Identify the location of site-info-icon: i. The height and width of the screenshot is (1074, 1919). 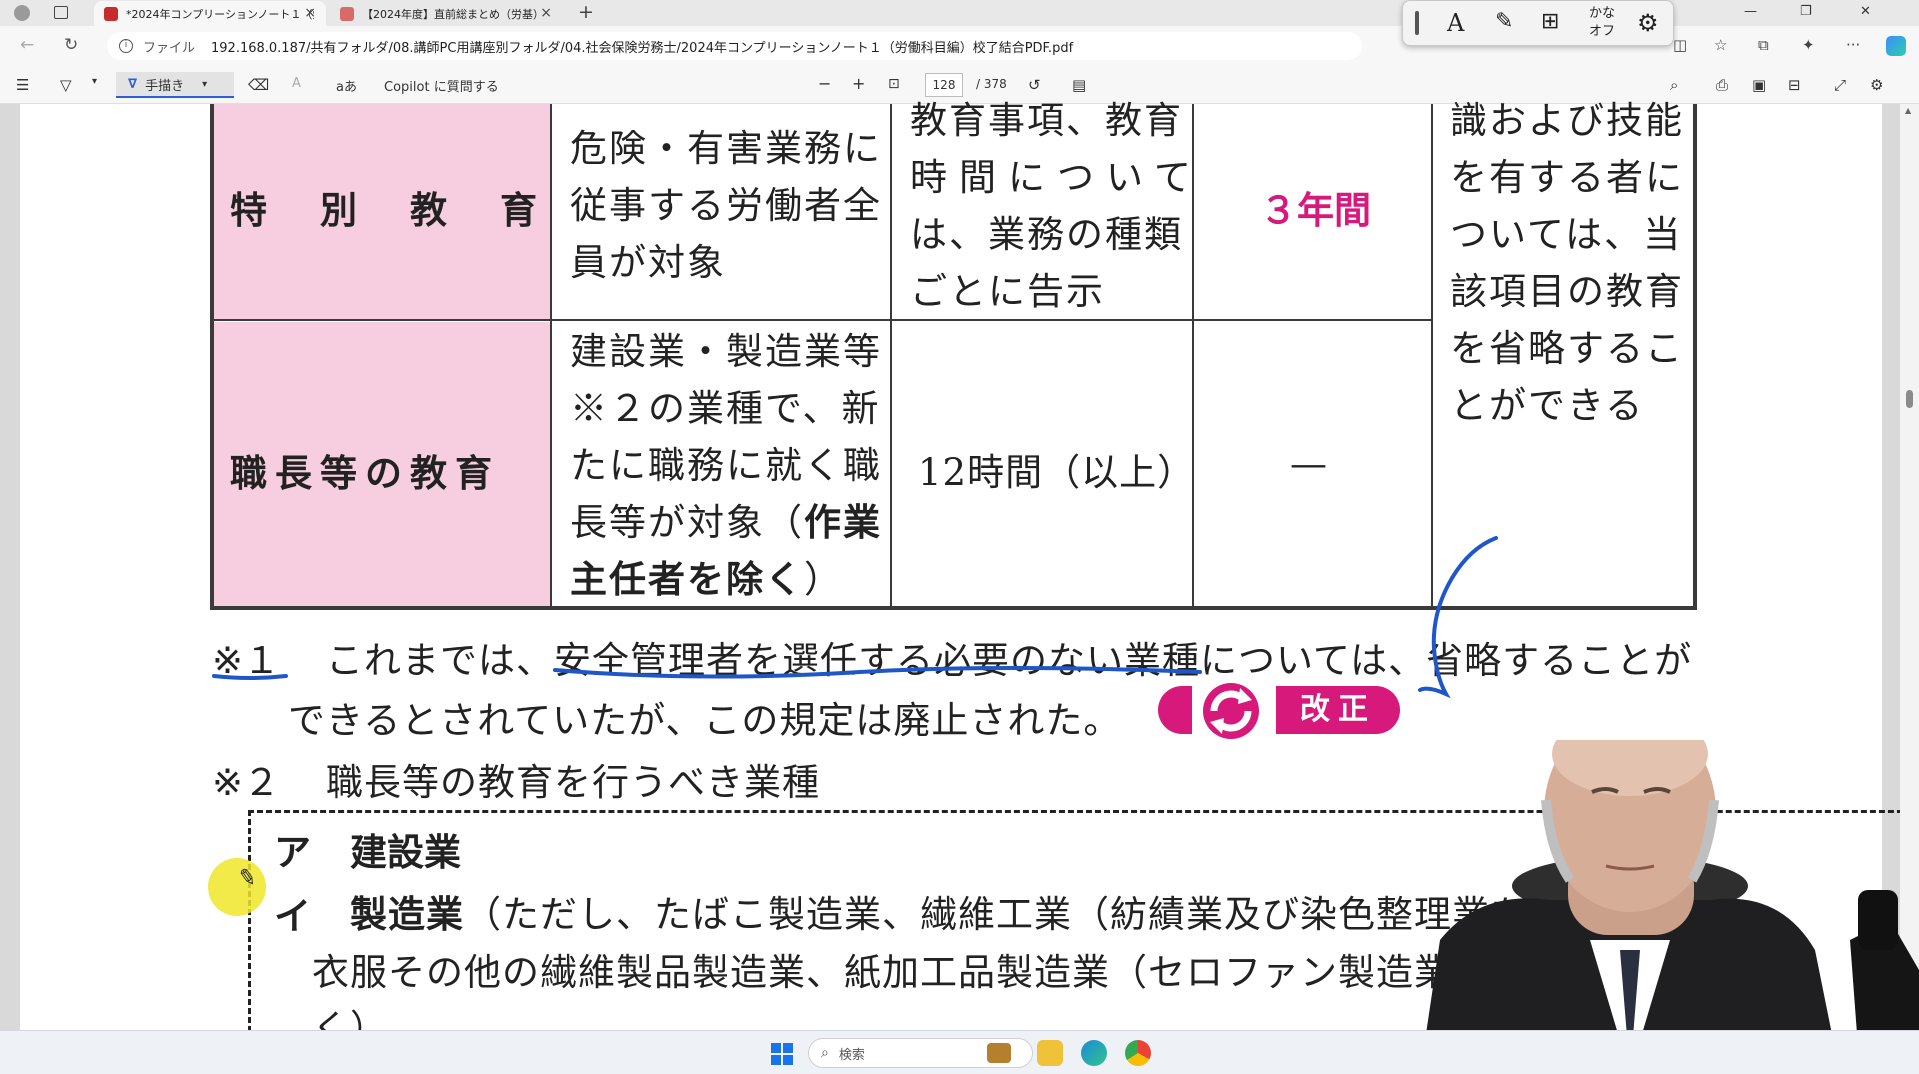
(126, 46).